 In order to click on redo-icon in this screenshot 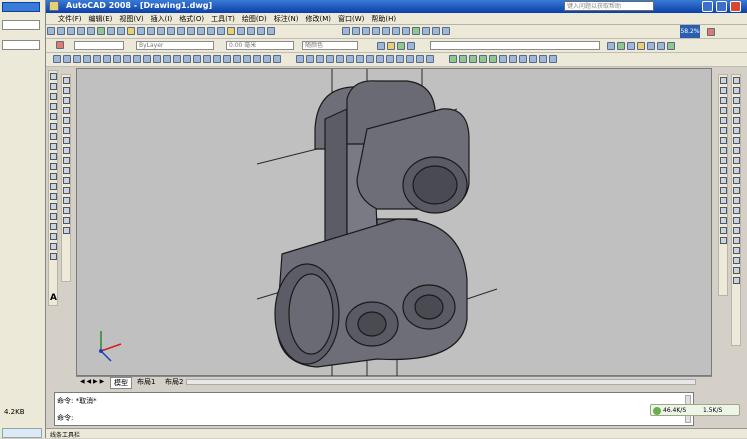, I will do `click(161, 31)`.